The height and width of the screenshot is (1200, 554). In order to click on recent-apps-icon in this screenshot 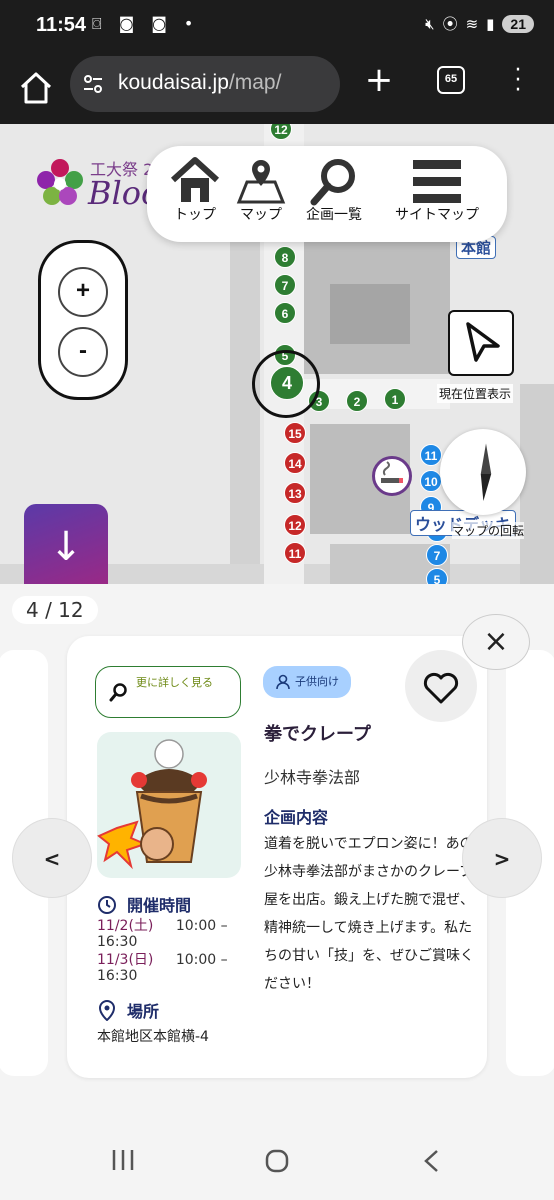, I will do `click(123, 1160)`.